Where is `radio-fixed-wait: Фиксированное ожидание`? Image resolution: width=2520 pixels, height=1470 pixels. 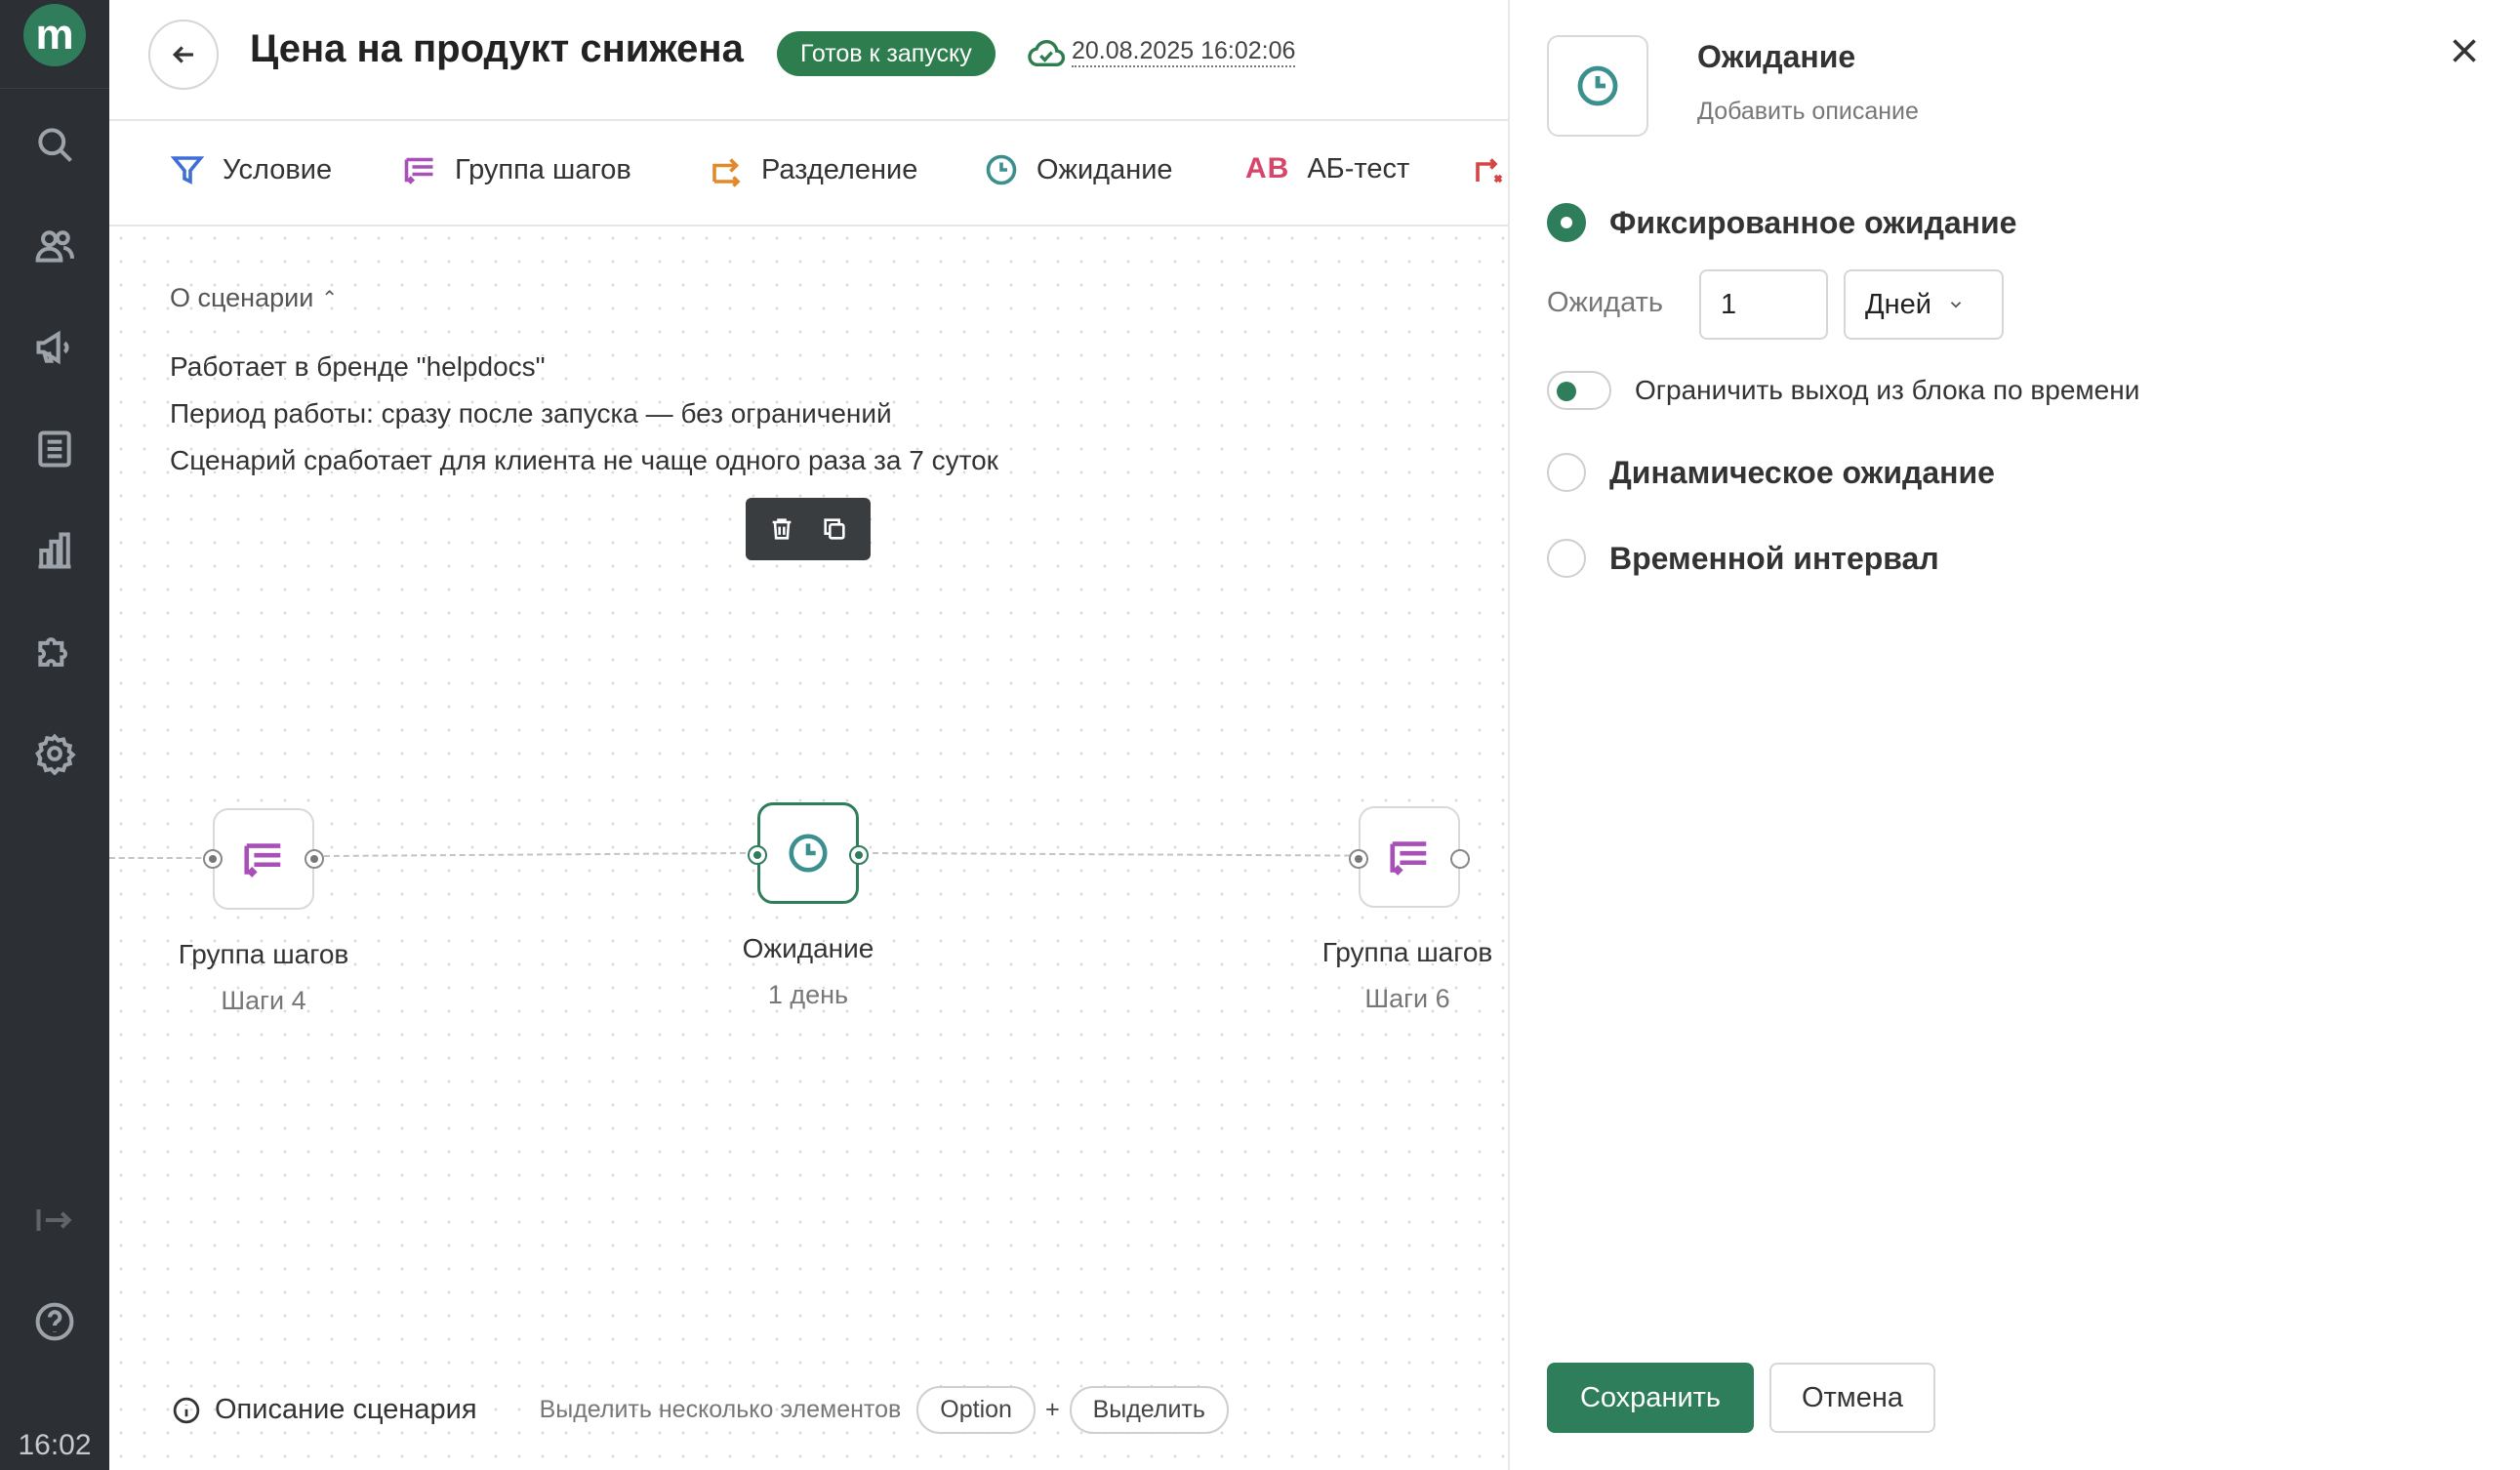
radio-fixed-wait: Фиксированное ожидание is located at coordinates (1781, 223).